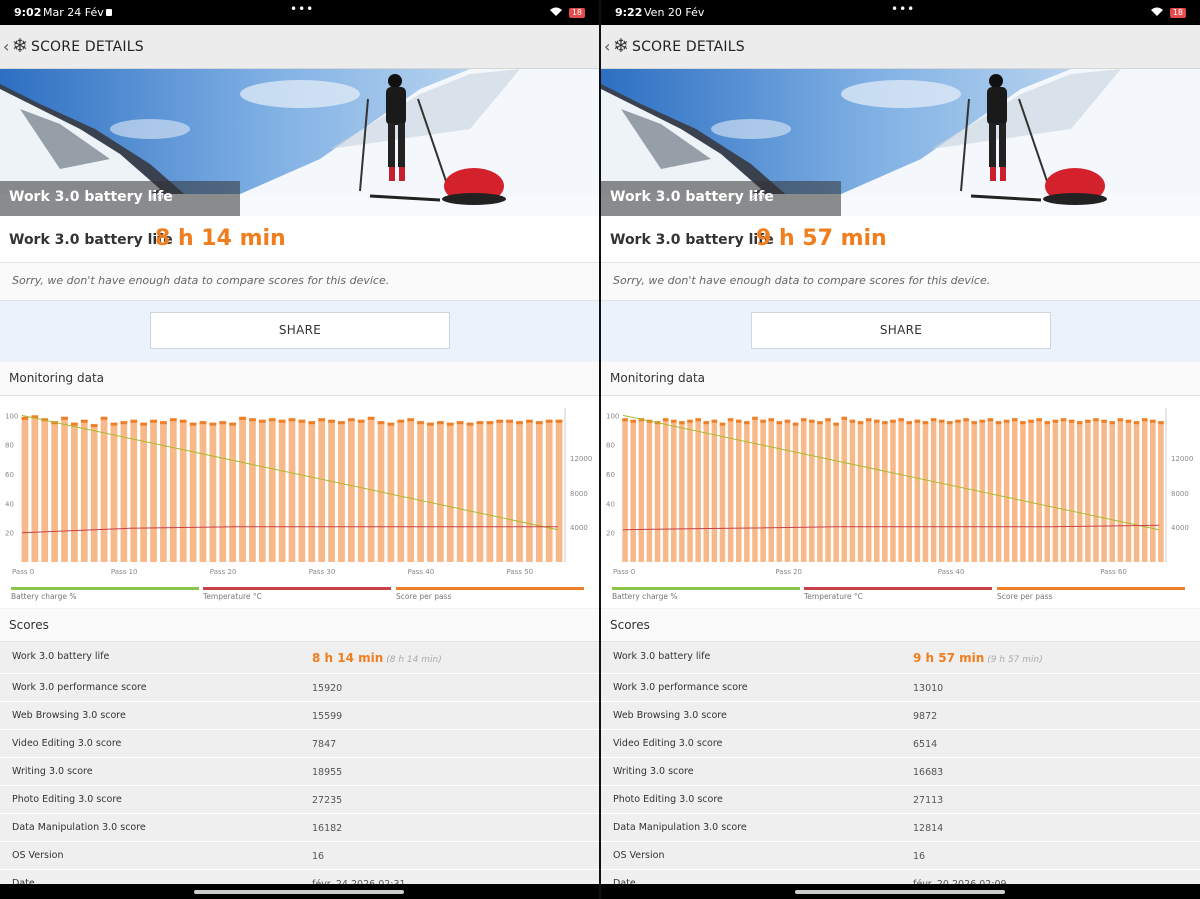 The image size is (1200, 899). Describe the element at coordinates (297, 588) in the screenshot. I see `legend-temperature-swatch` at that location.